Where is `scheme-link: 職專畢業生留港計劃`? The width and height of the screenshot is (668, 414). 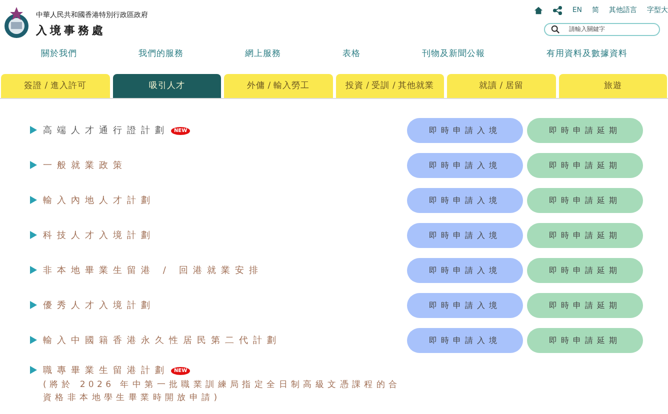
scheme-link: 職專畢業生留港計劃 is located at coordinates (106, 370).